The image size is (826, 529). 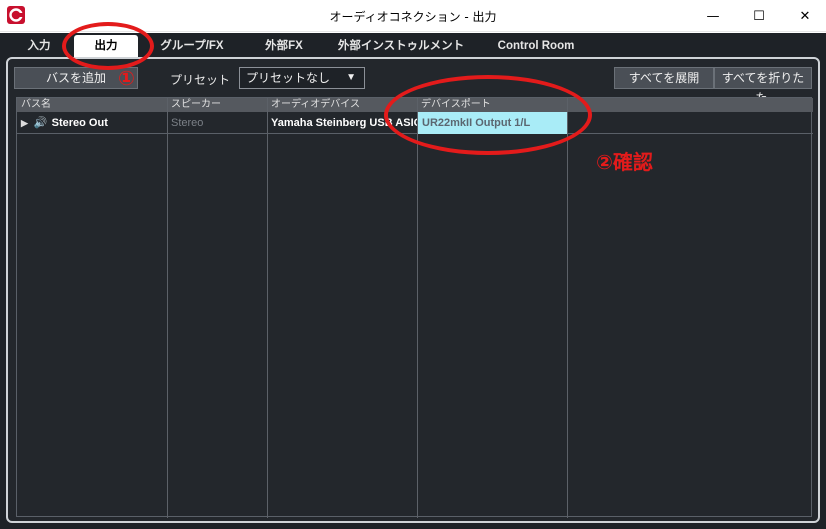 I want to click on column-speaker: スピーカー, so click(x=217, y=105).